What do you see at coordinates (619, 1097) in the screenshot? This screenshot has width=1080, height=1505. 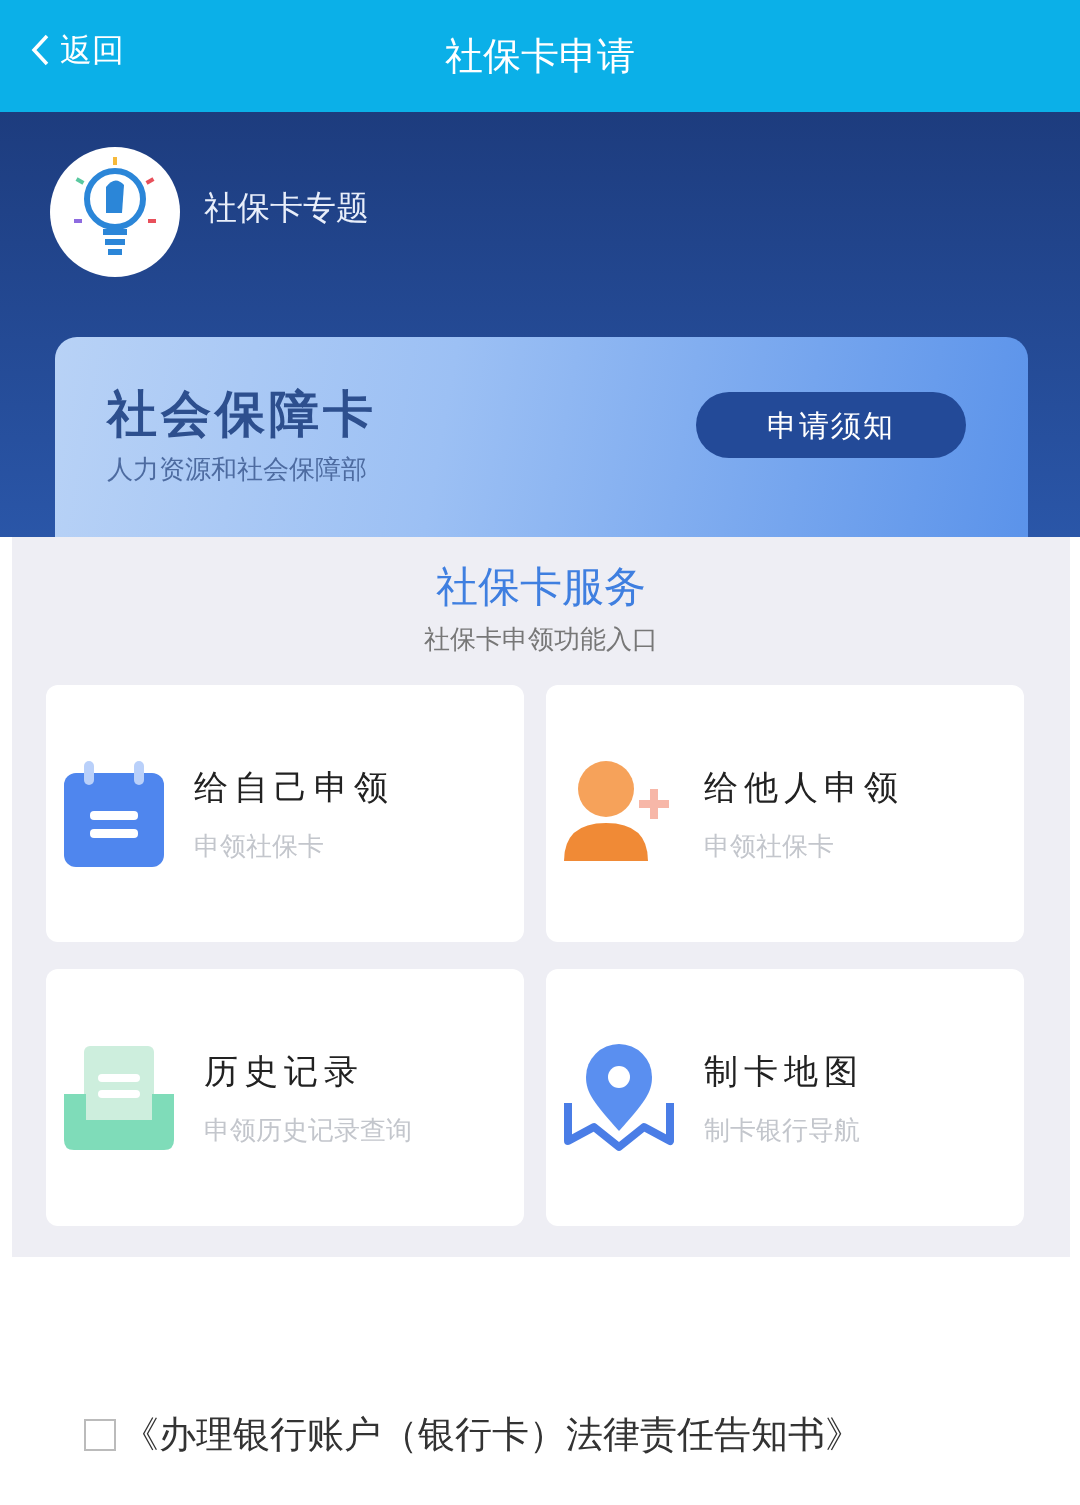 I see `map-pin-icon` at bounding box center [619, 1097].